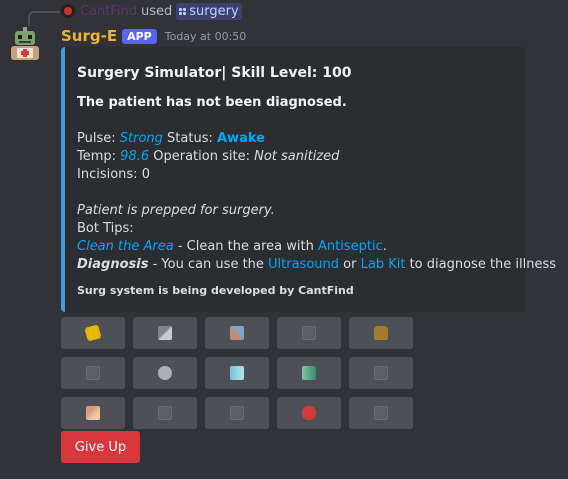 Image resolution: width=568 pixels, height=479 pixels. I want to click on reply-context: CantFind used surgery, so click(151, 11).